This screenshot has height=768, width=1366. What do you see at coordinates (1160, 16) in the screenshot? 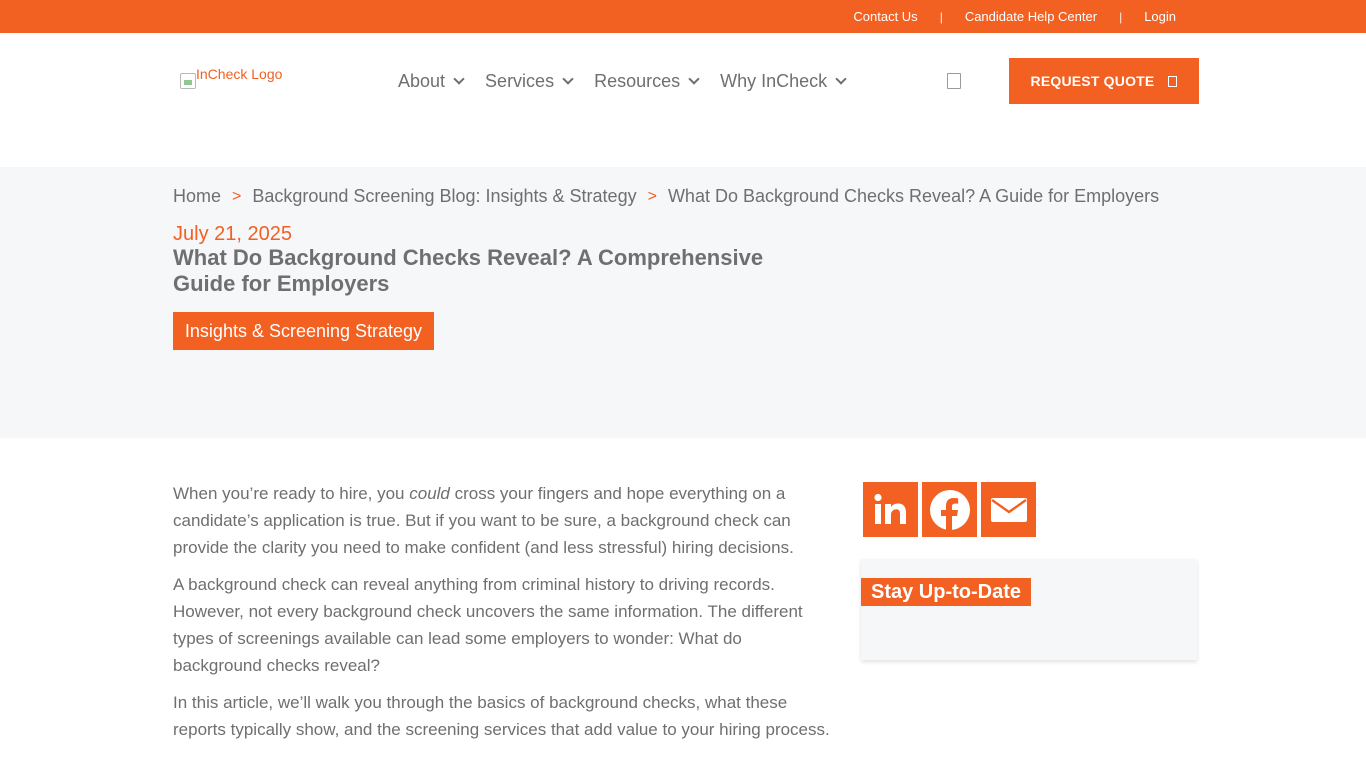
I see `login-link: Login` at bounding box center [1160, 16].